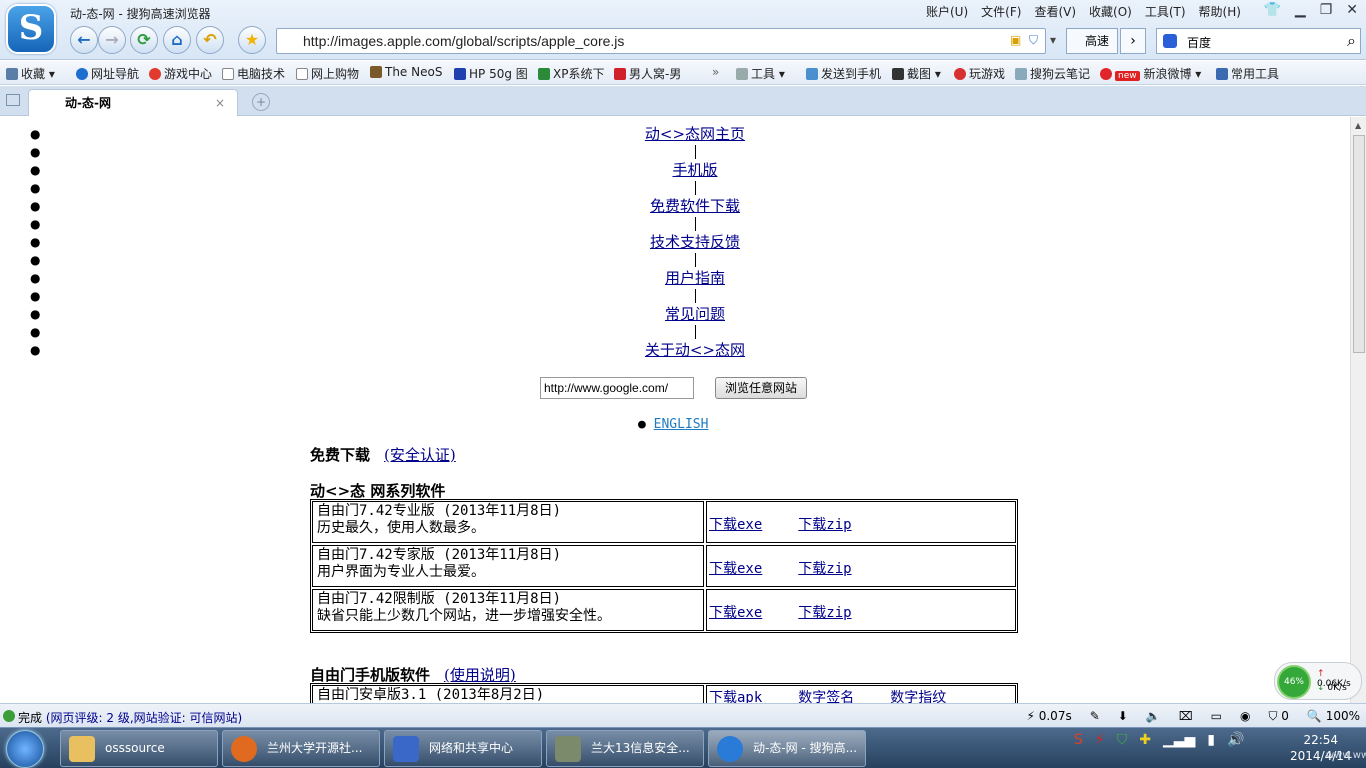 This screenshot has width=1366, height=768. What do you see at coordinates (1001, 11) in the screenshot?
I see `menu-file: 文件(F)` at bounding box center [1001, 11].